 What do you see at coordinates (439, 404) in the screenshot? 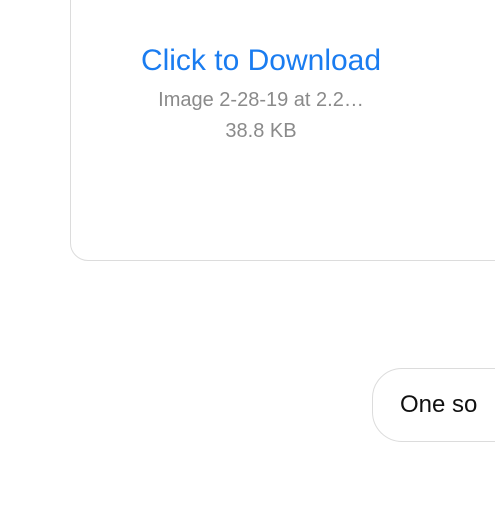
I see `message-text: One so` at bounding box center [439, 404].